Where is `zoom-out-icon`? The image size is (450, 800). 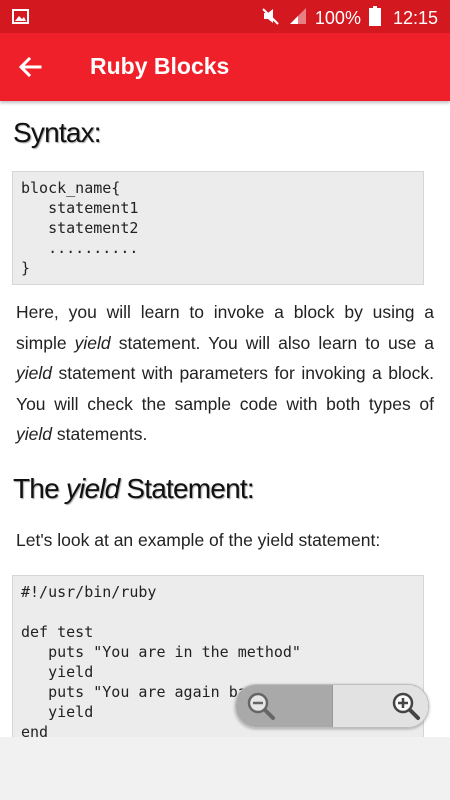 zoom-out-icon is located at coordinates (261, 706).